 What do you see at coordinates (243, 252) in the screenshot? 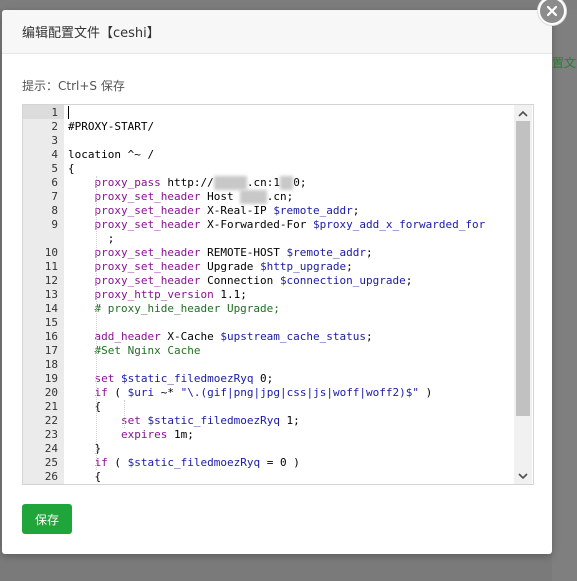
I see `code-token: REMOTE-HOST` at bounding box center [243, 252].